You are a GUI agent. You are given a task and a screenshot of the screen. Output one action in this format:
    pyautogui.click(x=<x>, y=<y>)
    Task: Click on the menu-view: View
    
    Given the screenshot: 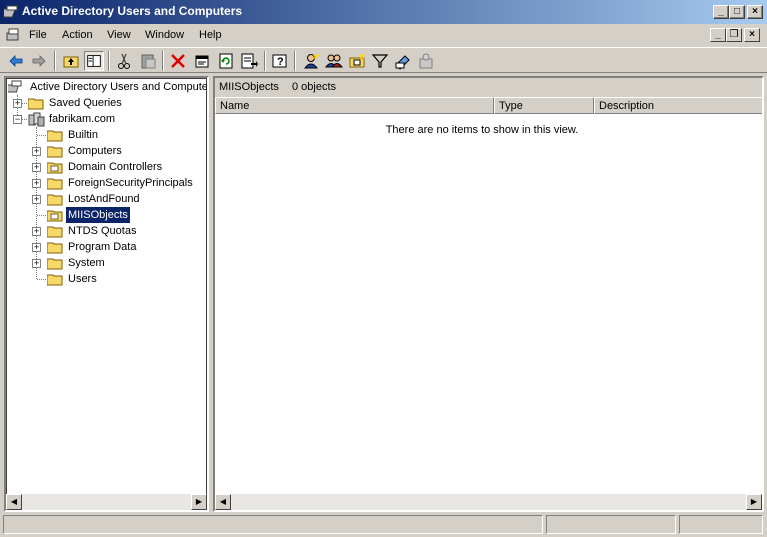 What is the action you would take?
    pyautogui.click(x=119, y=35)
    